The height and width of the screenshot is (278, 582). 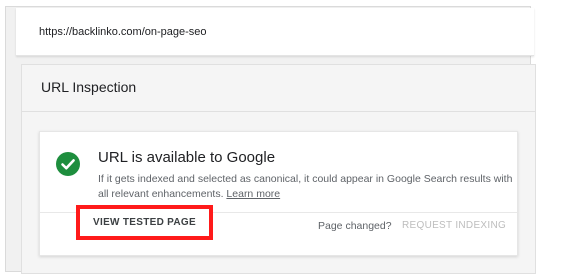 I want to click on view-tested-page-label: VIEW TESTED PAGE, so click(x=144, y=222).